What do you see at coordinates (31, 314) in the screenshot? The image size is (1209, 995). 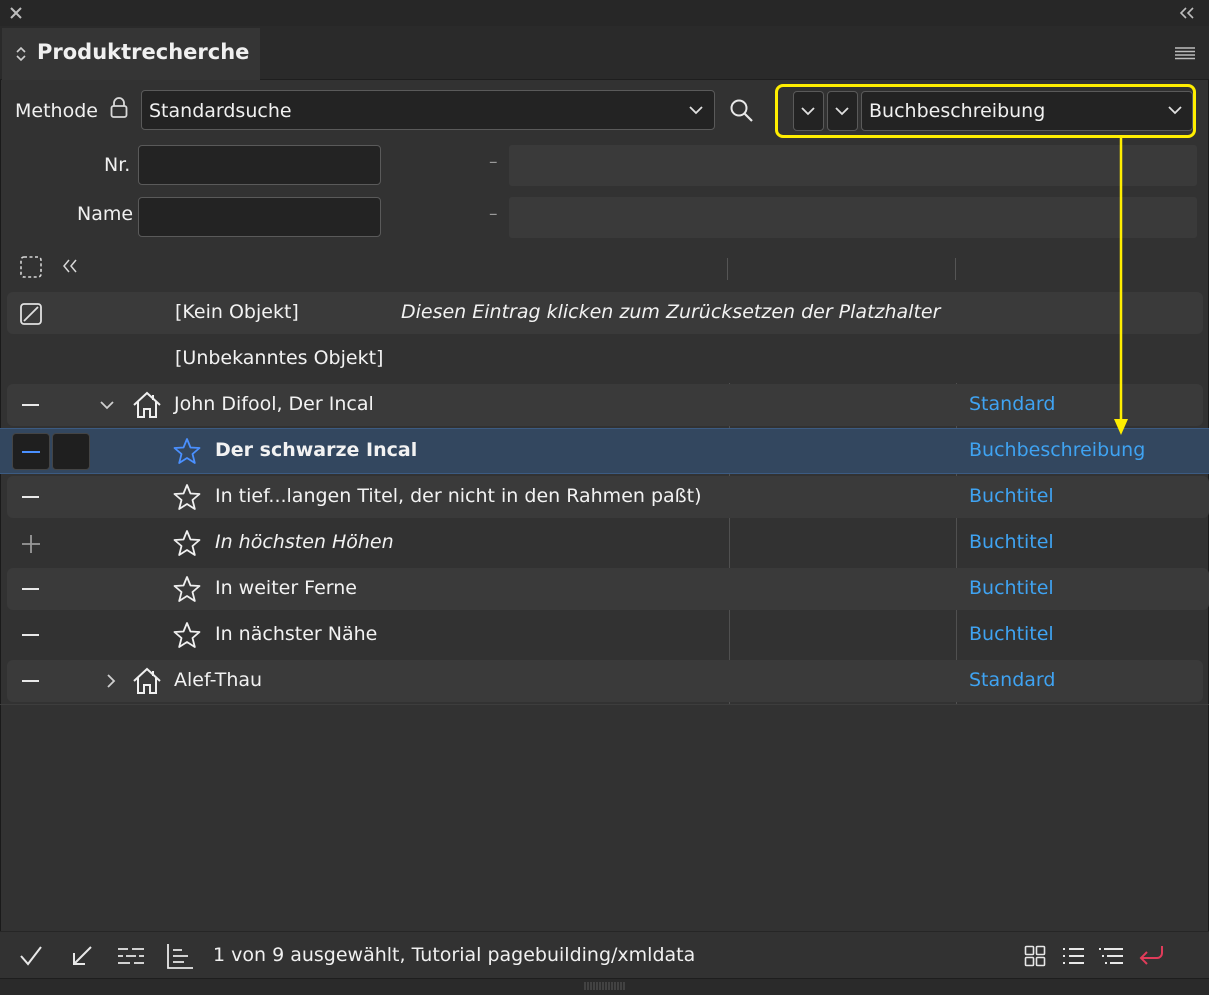 I see `no-object-icon` at bounding box center [31, 314].